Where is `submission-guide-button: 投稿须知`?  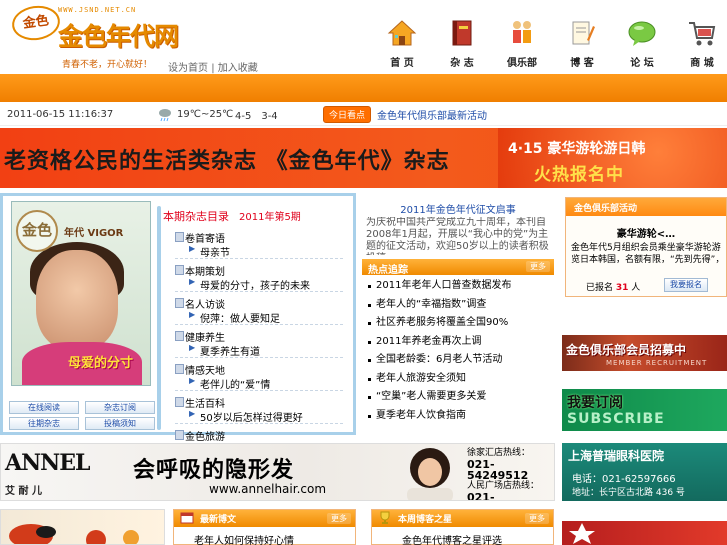
submission-guide-button: 投稿须知 is located at coordinates (120, 423).